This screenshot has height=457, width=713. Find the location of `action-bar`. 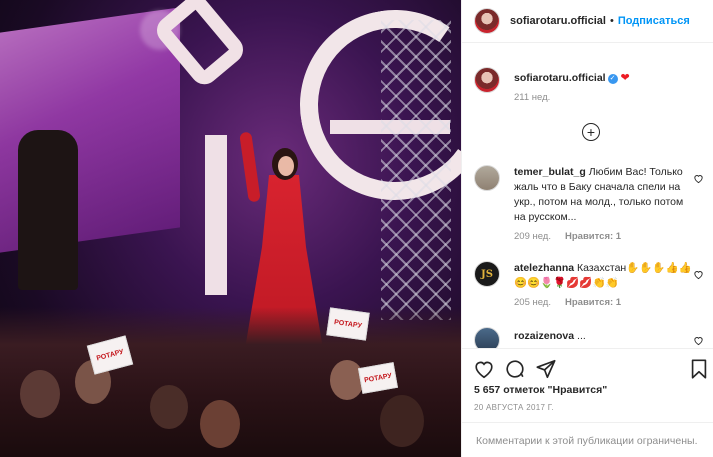

action-bar is located at coordinates (587, 365).